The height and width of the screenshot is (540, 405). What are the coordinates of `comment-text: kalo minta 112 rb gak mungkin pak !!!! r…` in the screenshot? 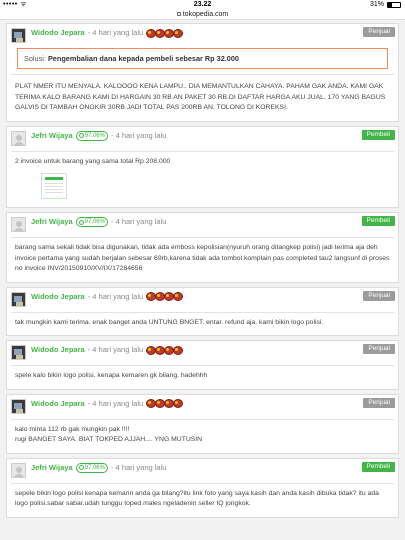 It's located at (202, 436).